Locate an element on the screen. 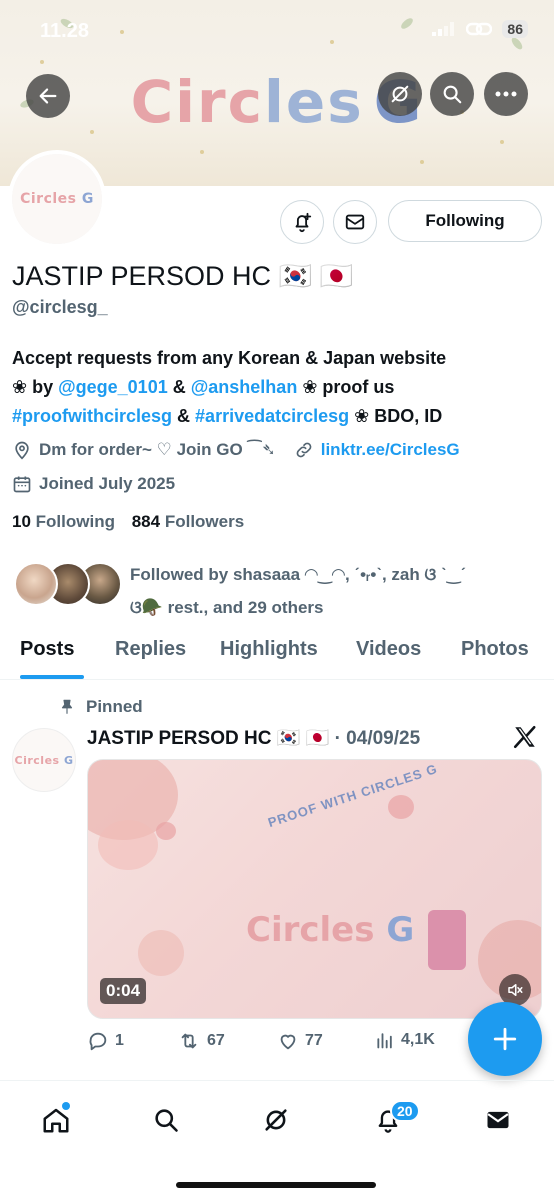  signal-icon is located at coordinates (443, 29).